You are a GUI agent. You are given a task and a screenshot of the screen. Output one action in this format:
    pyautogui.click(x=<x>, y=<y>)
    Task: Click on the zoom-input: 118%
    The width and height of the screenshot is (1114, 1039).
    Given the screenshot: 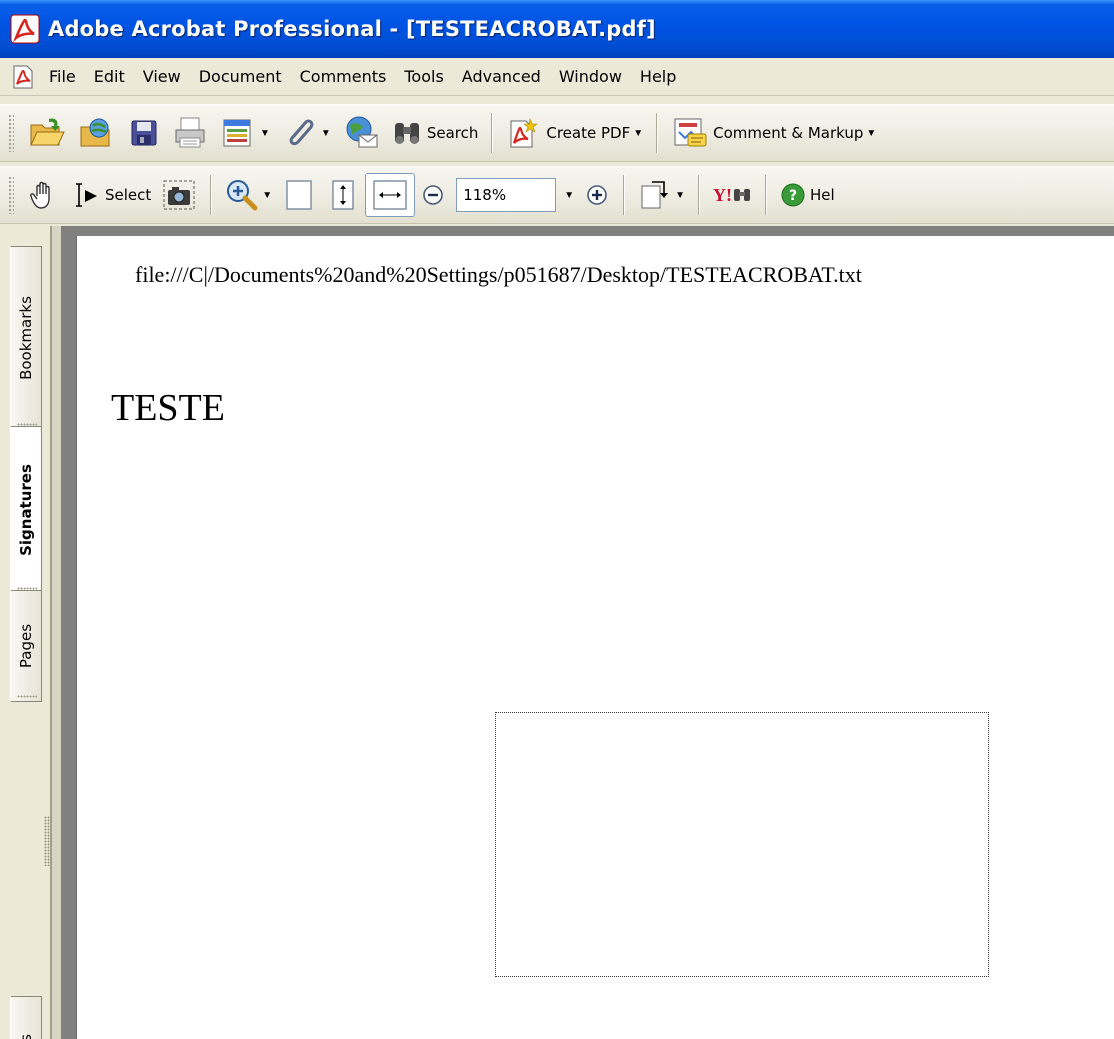 What is the action you would take?
    pyautogui.click(x=506, y=195)
    